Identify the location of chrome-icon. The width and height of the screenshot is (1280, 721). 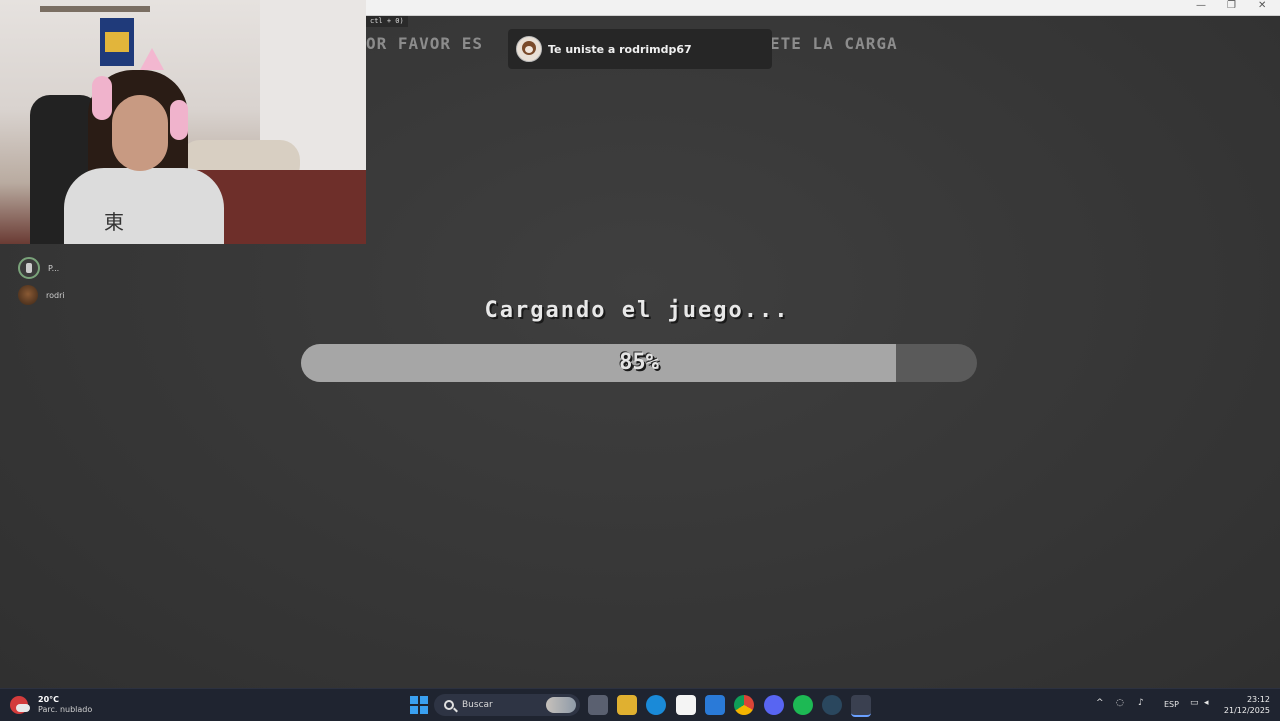
(744, 705).